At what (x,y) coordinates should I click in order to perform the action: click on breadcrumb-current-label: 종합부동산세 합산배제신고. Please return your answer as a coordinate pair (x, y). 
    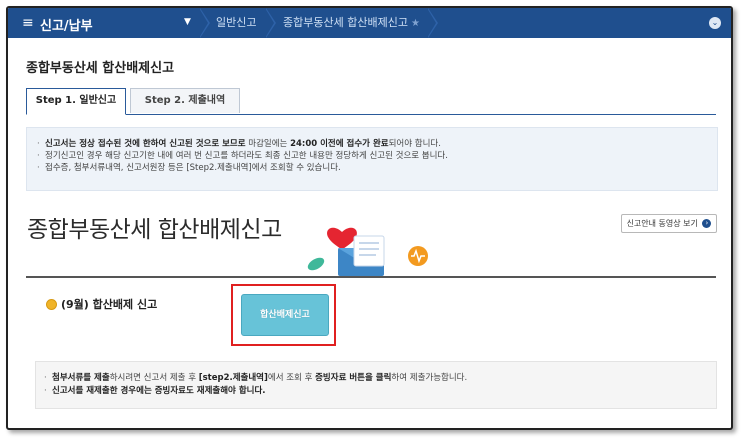
    Looking at the image, I should click on (345, 22).